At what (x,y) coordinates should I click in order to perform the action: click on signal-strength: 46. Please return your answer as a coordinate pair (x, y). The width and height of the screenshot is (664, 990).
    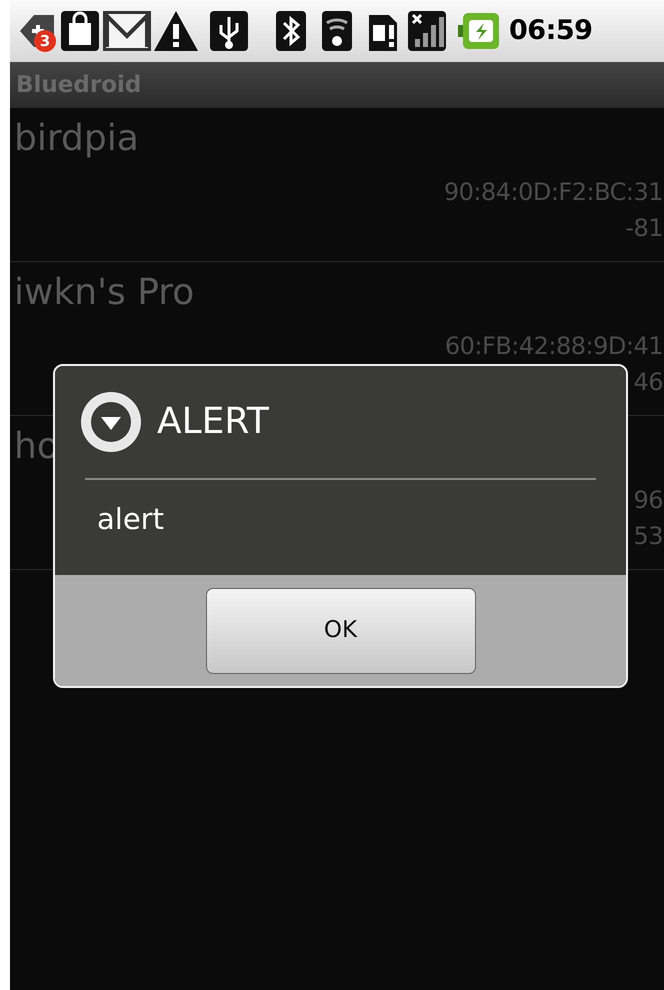
    Looking at the image, I should click on (648, 382).